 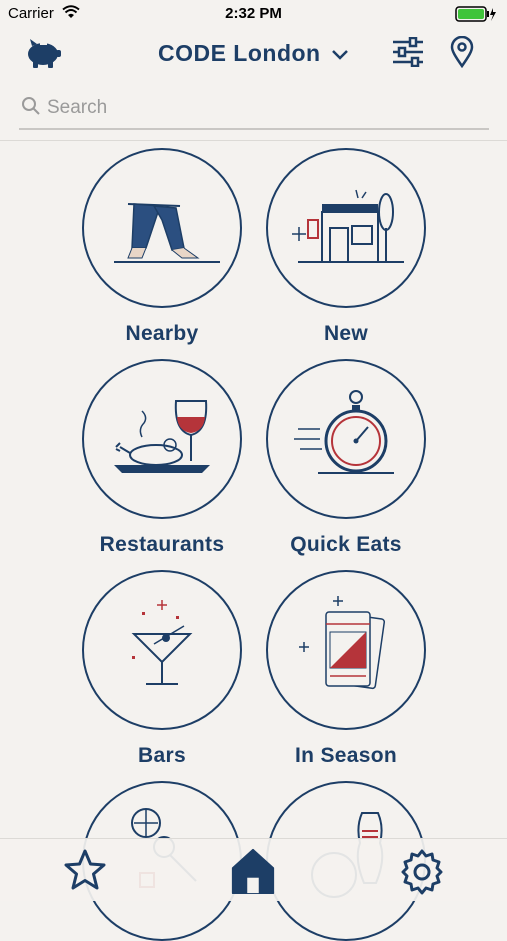 I want to click on stopwatch-icon, so click(x=344, y=432).